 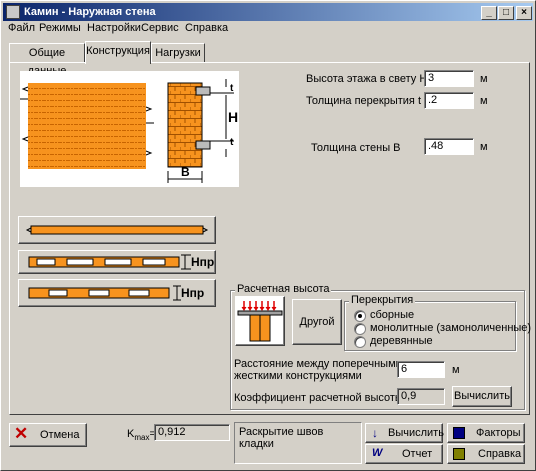 I want to click on slab-thickness-unit: м, so click(x=484, y=101).